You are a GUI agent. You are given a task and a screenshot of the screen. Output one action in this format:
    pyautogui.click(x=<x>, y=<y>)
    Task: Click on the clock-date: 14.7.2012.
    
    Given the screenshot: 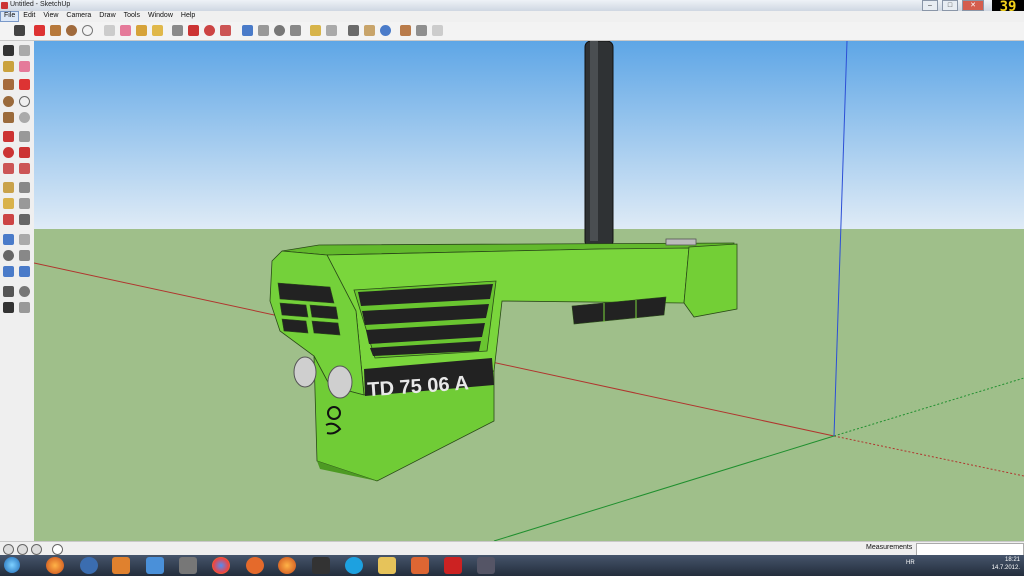 What is the action you would take?
    pyautogui.click(x=1005, y=568)
    